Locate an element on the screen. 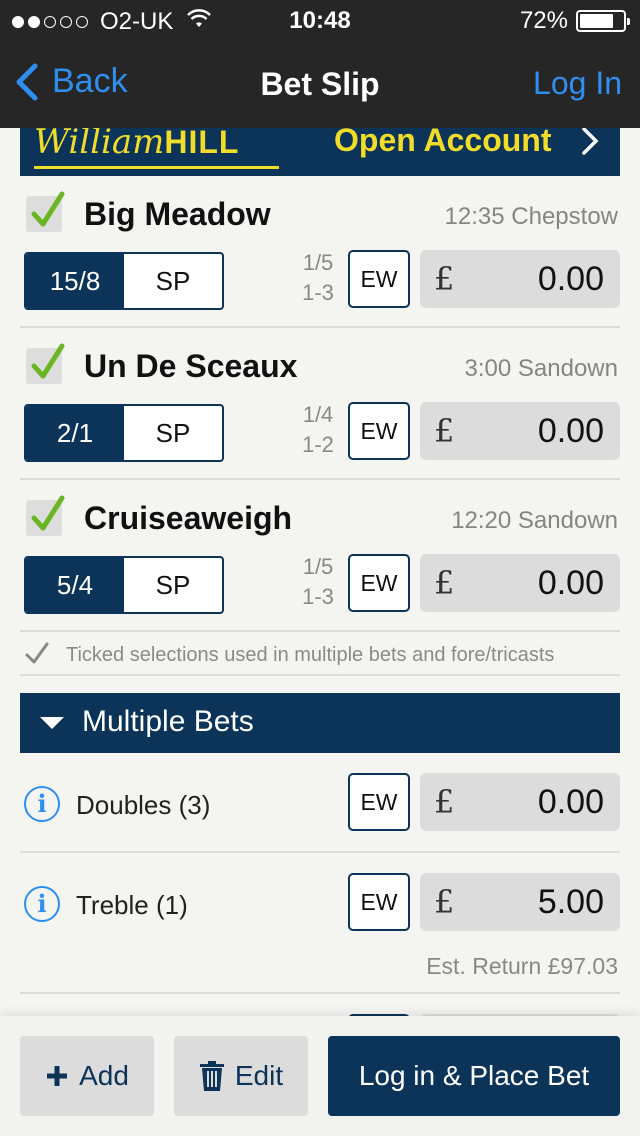 This screenshot has width=640, height=1136. price-button: 15/8 is located at coordinates (75, 281).